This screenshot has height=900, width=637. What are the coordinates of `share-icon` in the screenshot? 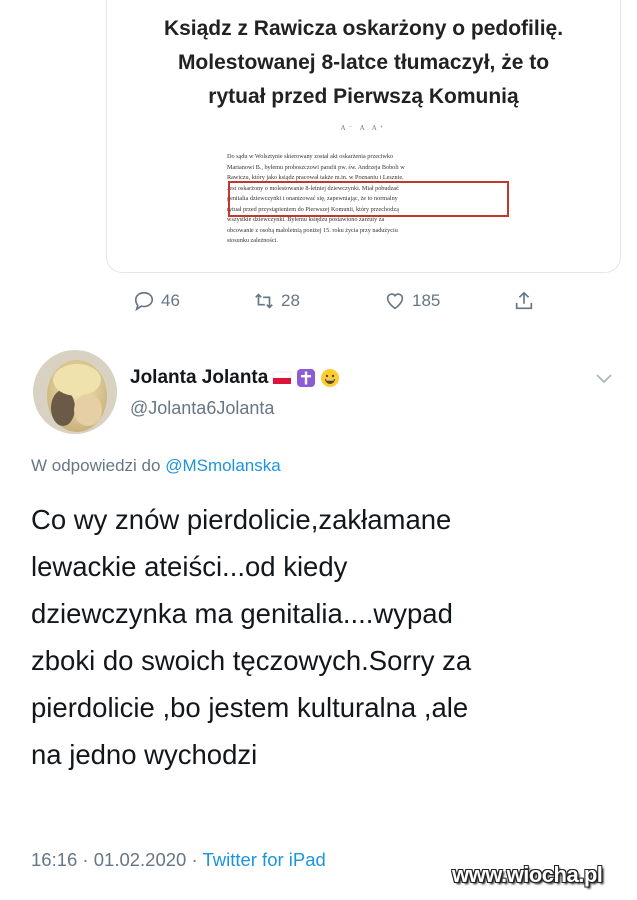 It's located at (524, 300).